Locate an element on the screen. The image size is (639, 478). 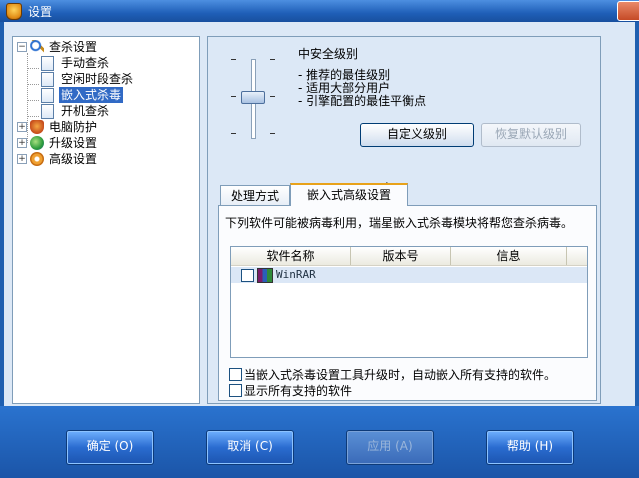
software-list: 软件名称 版本号 信息 WinRAR is located at coordinates (409, 302).